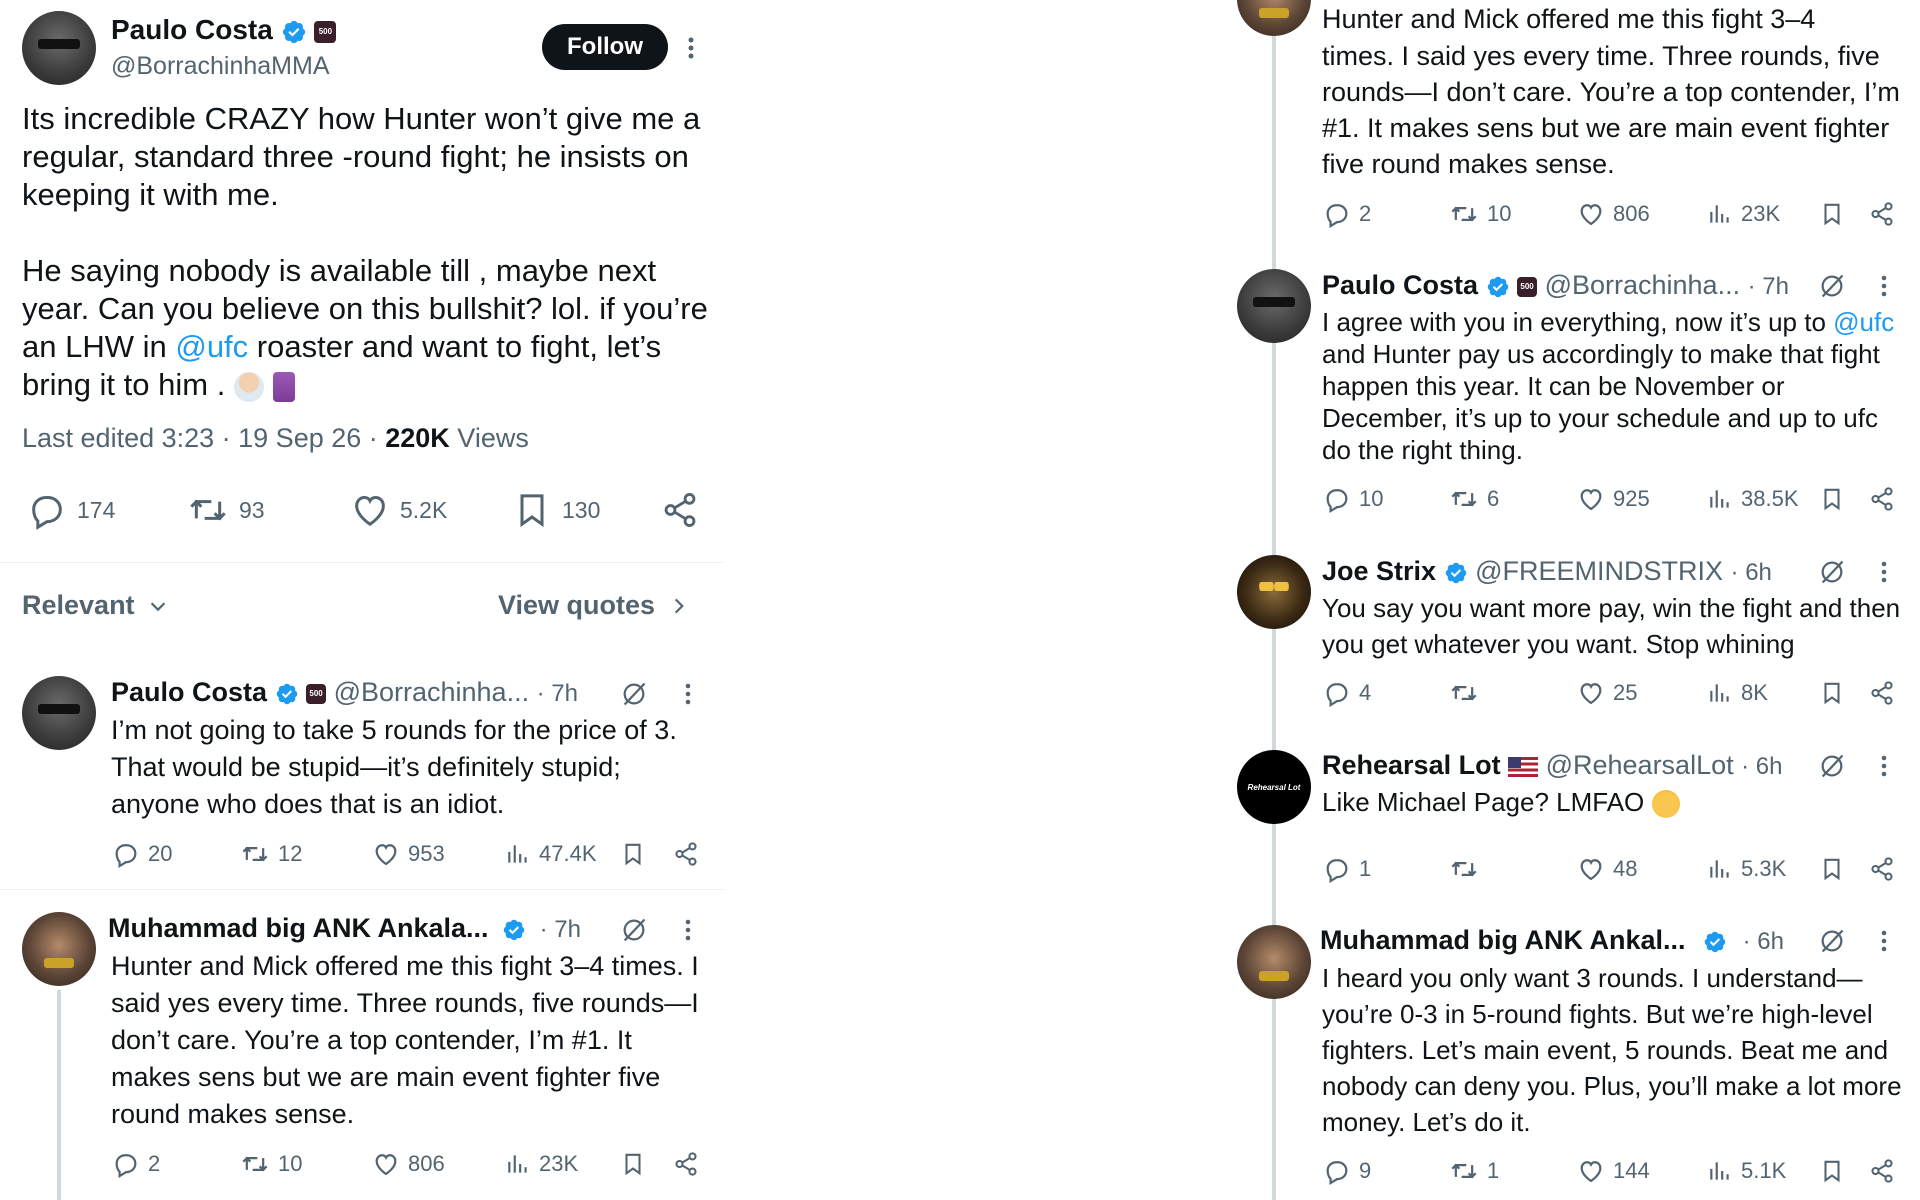  What do you see at coordinates (1474, 499) in the screenshot?
I see `repost-button: 6` at bounding box center [1474, 499].